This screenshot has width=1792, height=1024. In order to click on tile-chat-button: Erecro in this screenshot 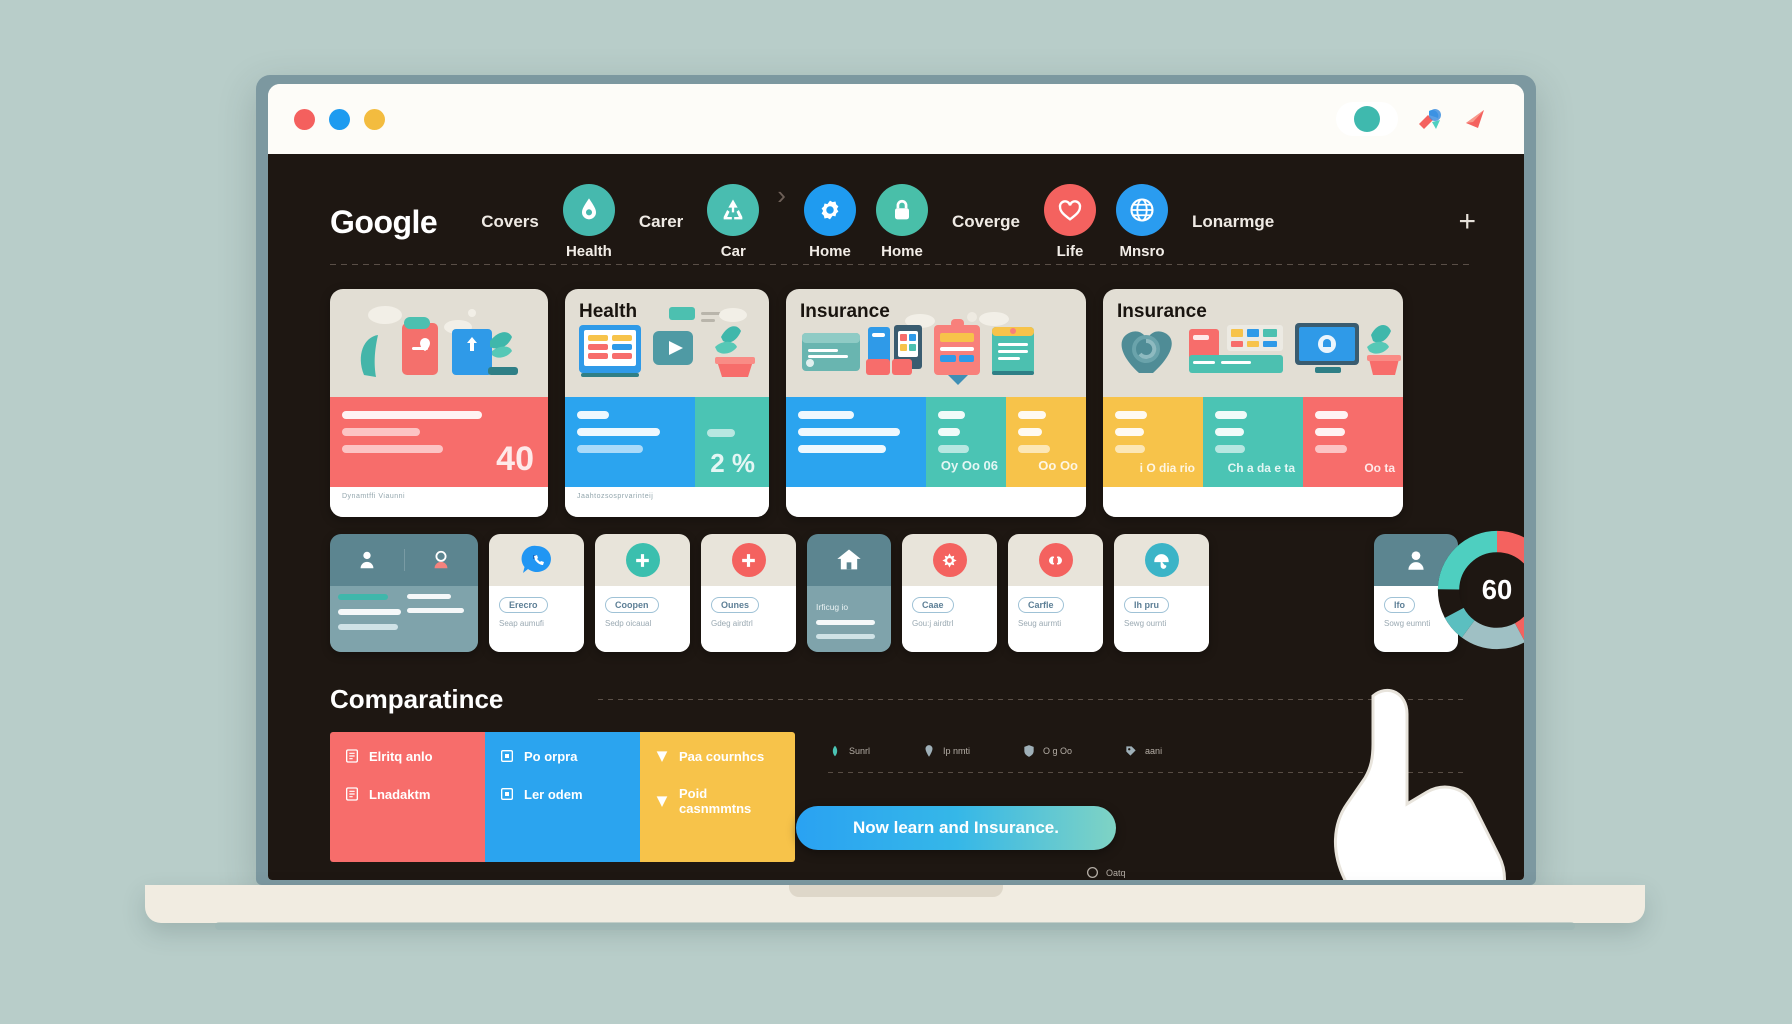, I will do `click(523, 605)`.